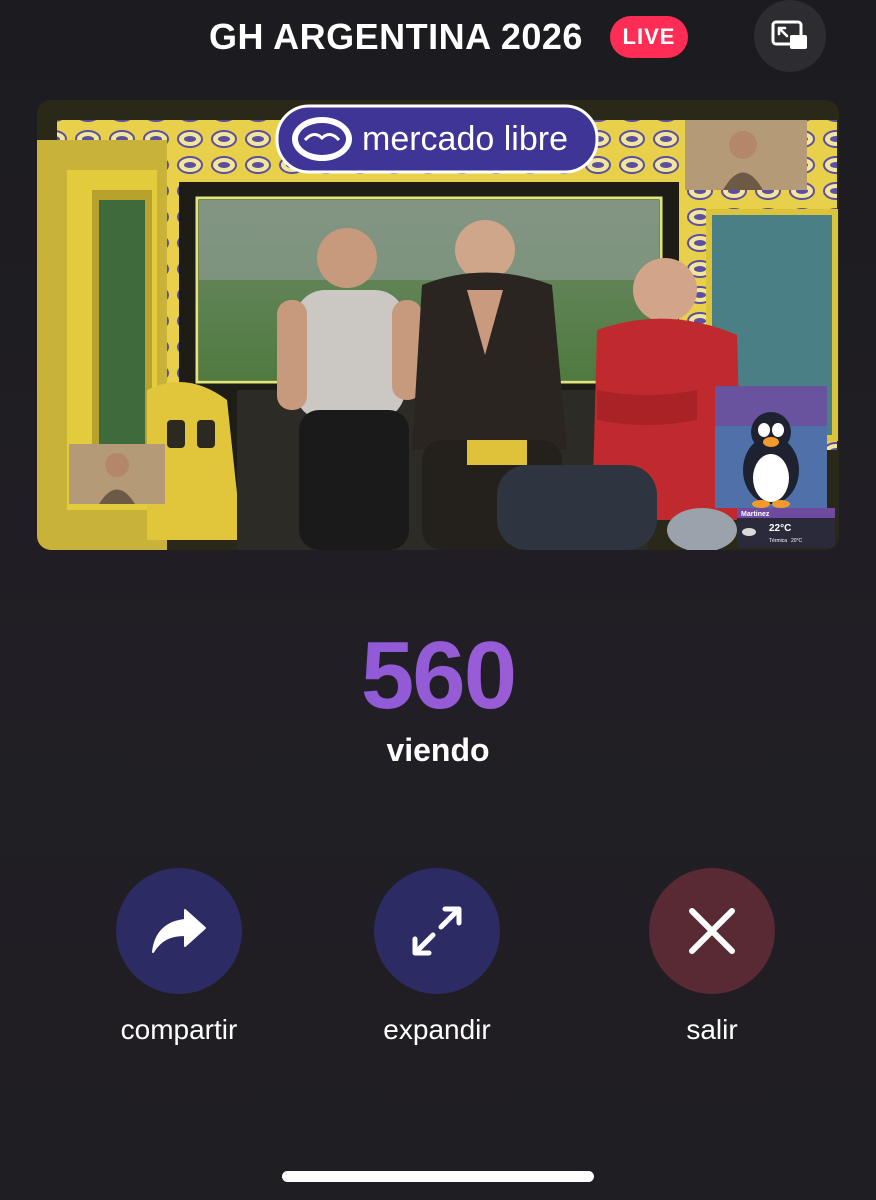 The width and height of the screenshot is (876, 1200). I want to click on viewer-label: viendo, so click(438, 750).